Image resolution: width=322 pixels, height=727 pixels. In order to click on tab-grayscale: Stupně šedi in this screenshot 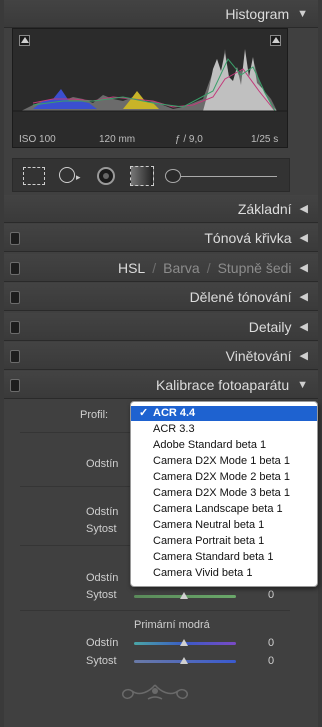, I will do `click(255, 268)`.